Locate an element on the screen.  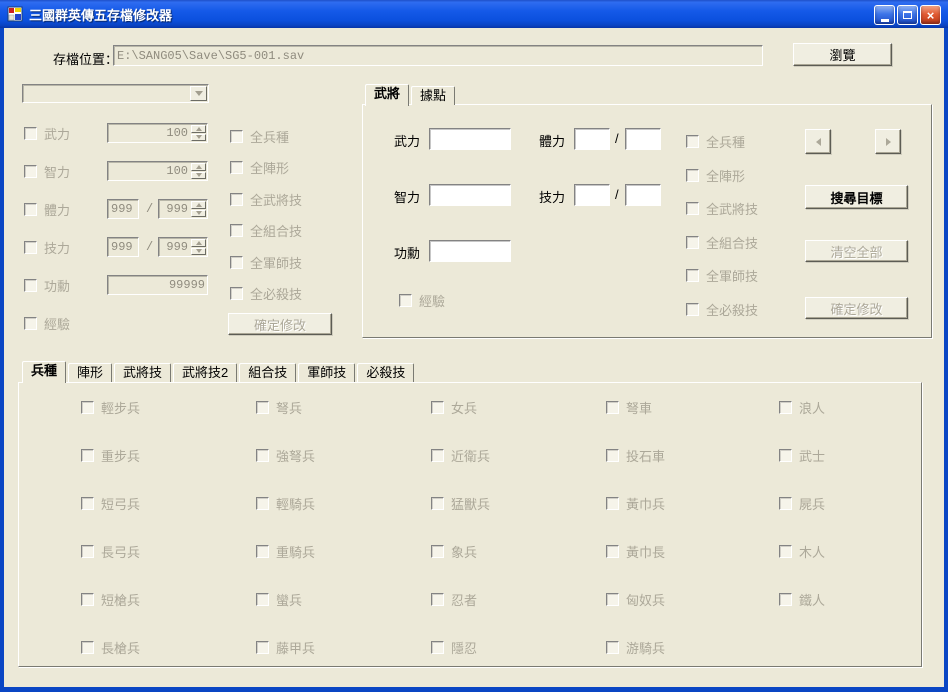
exp-checkbox is located at coordinates (30, 323).